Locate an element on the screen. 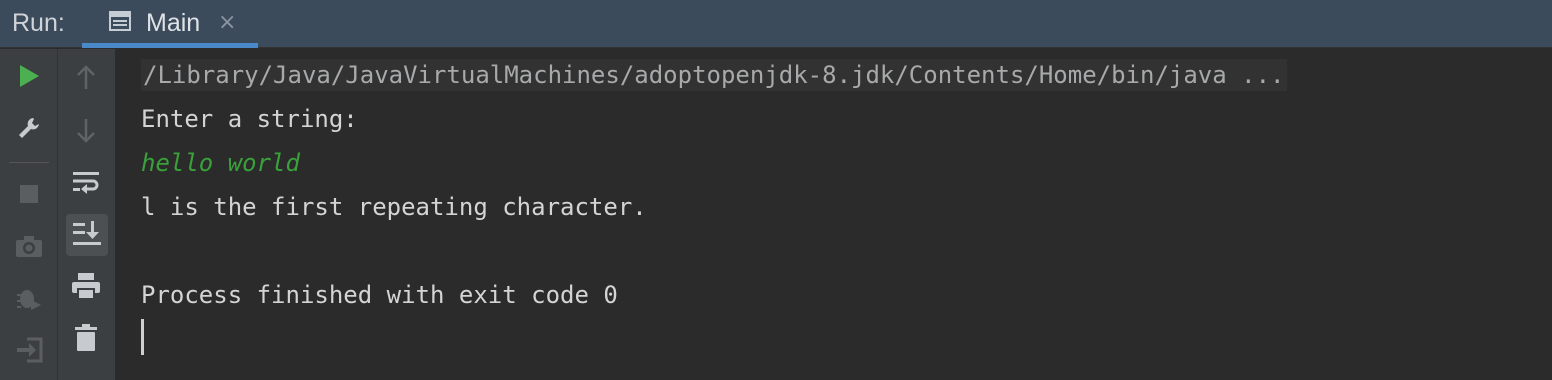  run-actions-toolbar is located at coordinates (29, 214).